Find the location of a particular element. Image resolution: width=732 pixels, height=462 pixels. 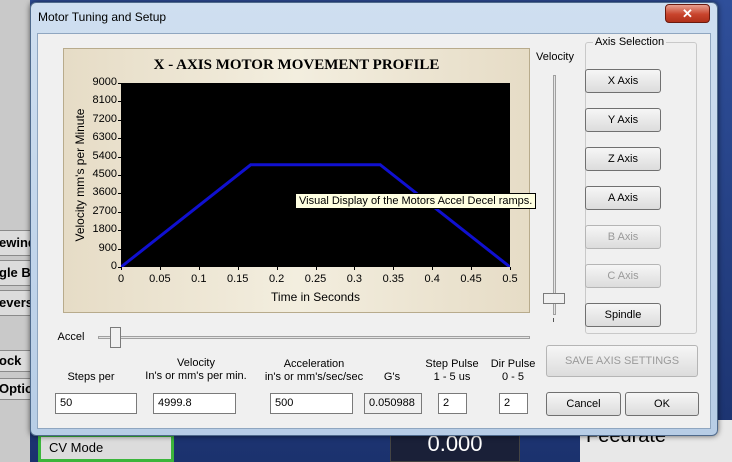

close-button: ✕ is located at coordinates (687, 13).